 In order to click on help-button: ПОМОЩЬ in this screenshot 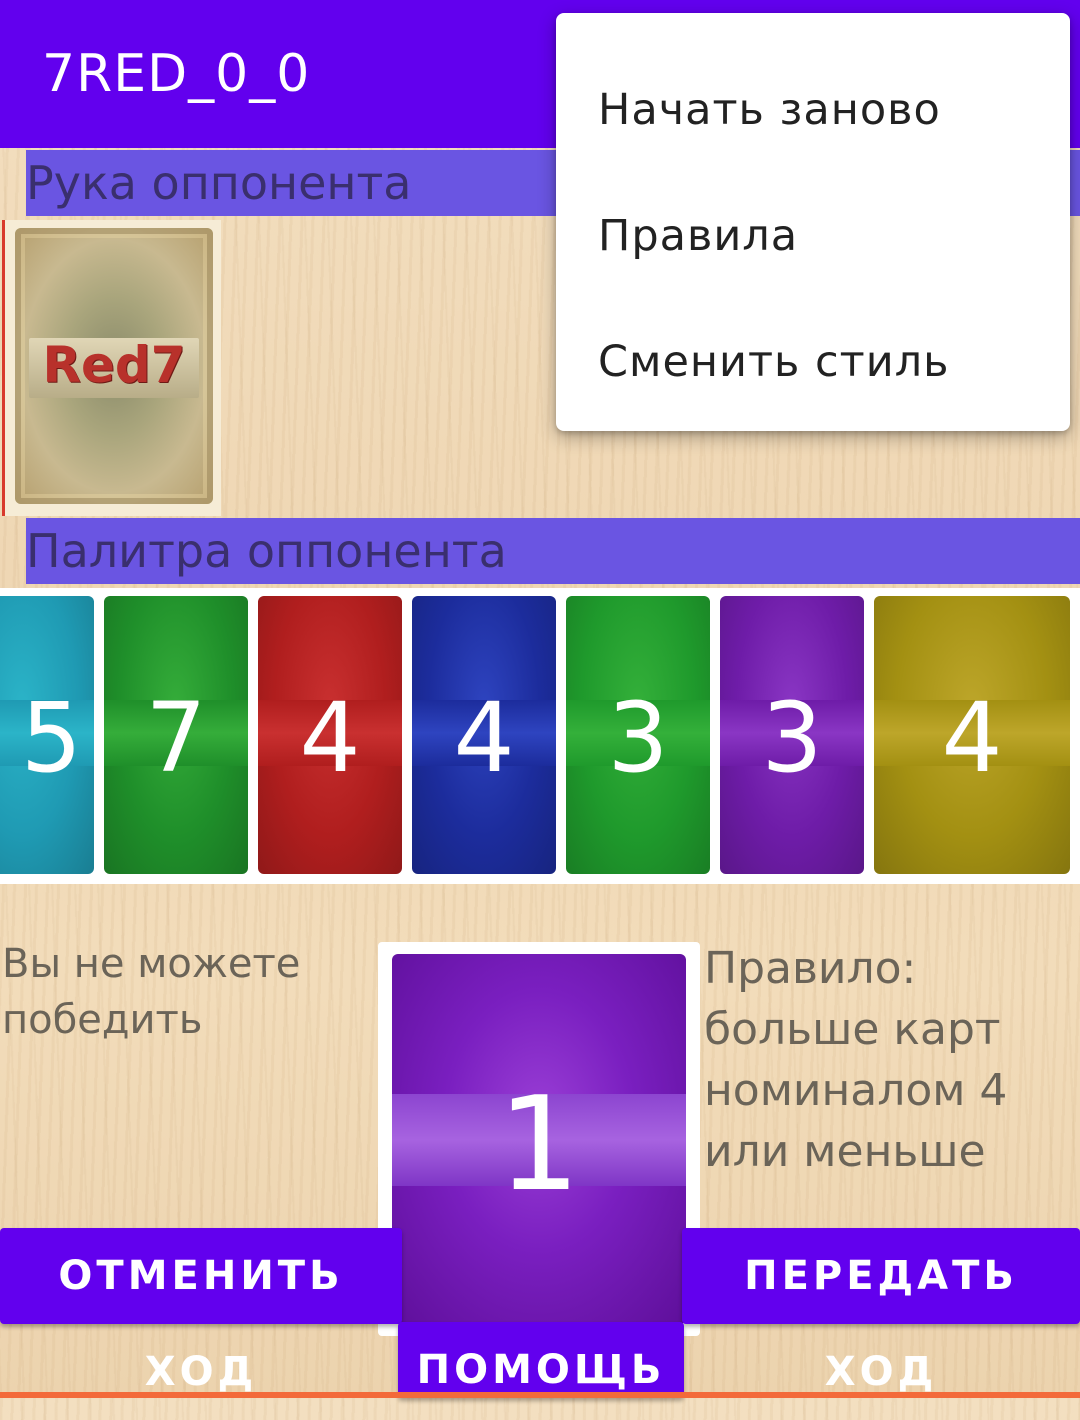, I will do `click(541, 1360)`.